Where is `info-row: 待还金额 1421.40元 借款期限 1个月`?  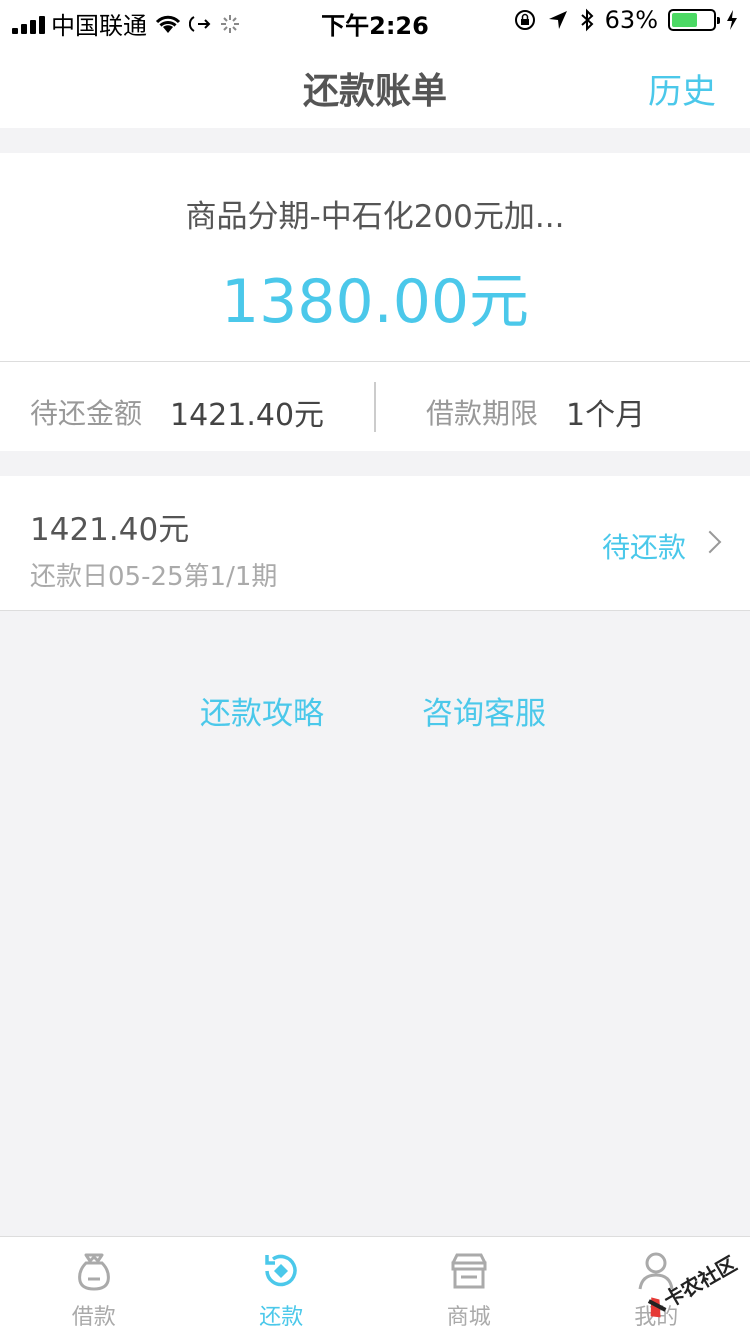
info-row: 待还金额 1421.40元 借款期限 1个月 is located at coordinates (375, 406).